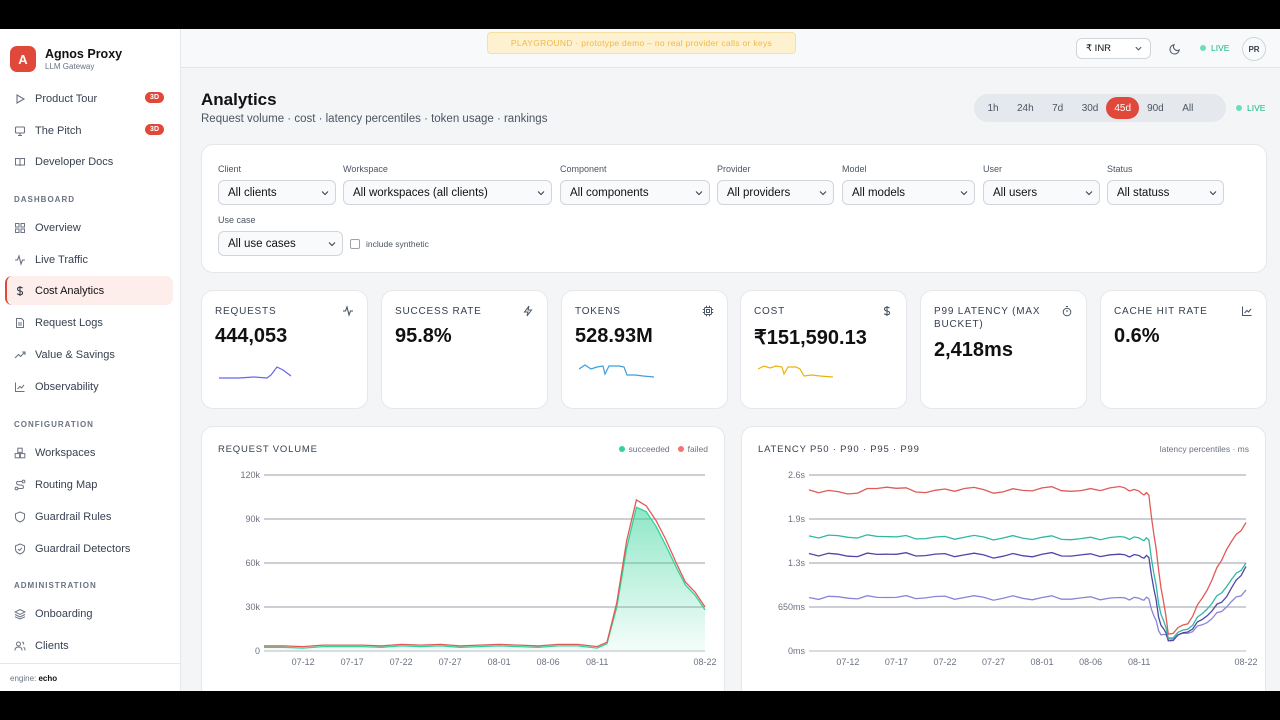  What do you see at coordinates (154, 129) in the screenshot?
I see `badge-3d: 3D` at bounding box center [154, 129].